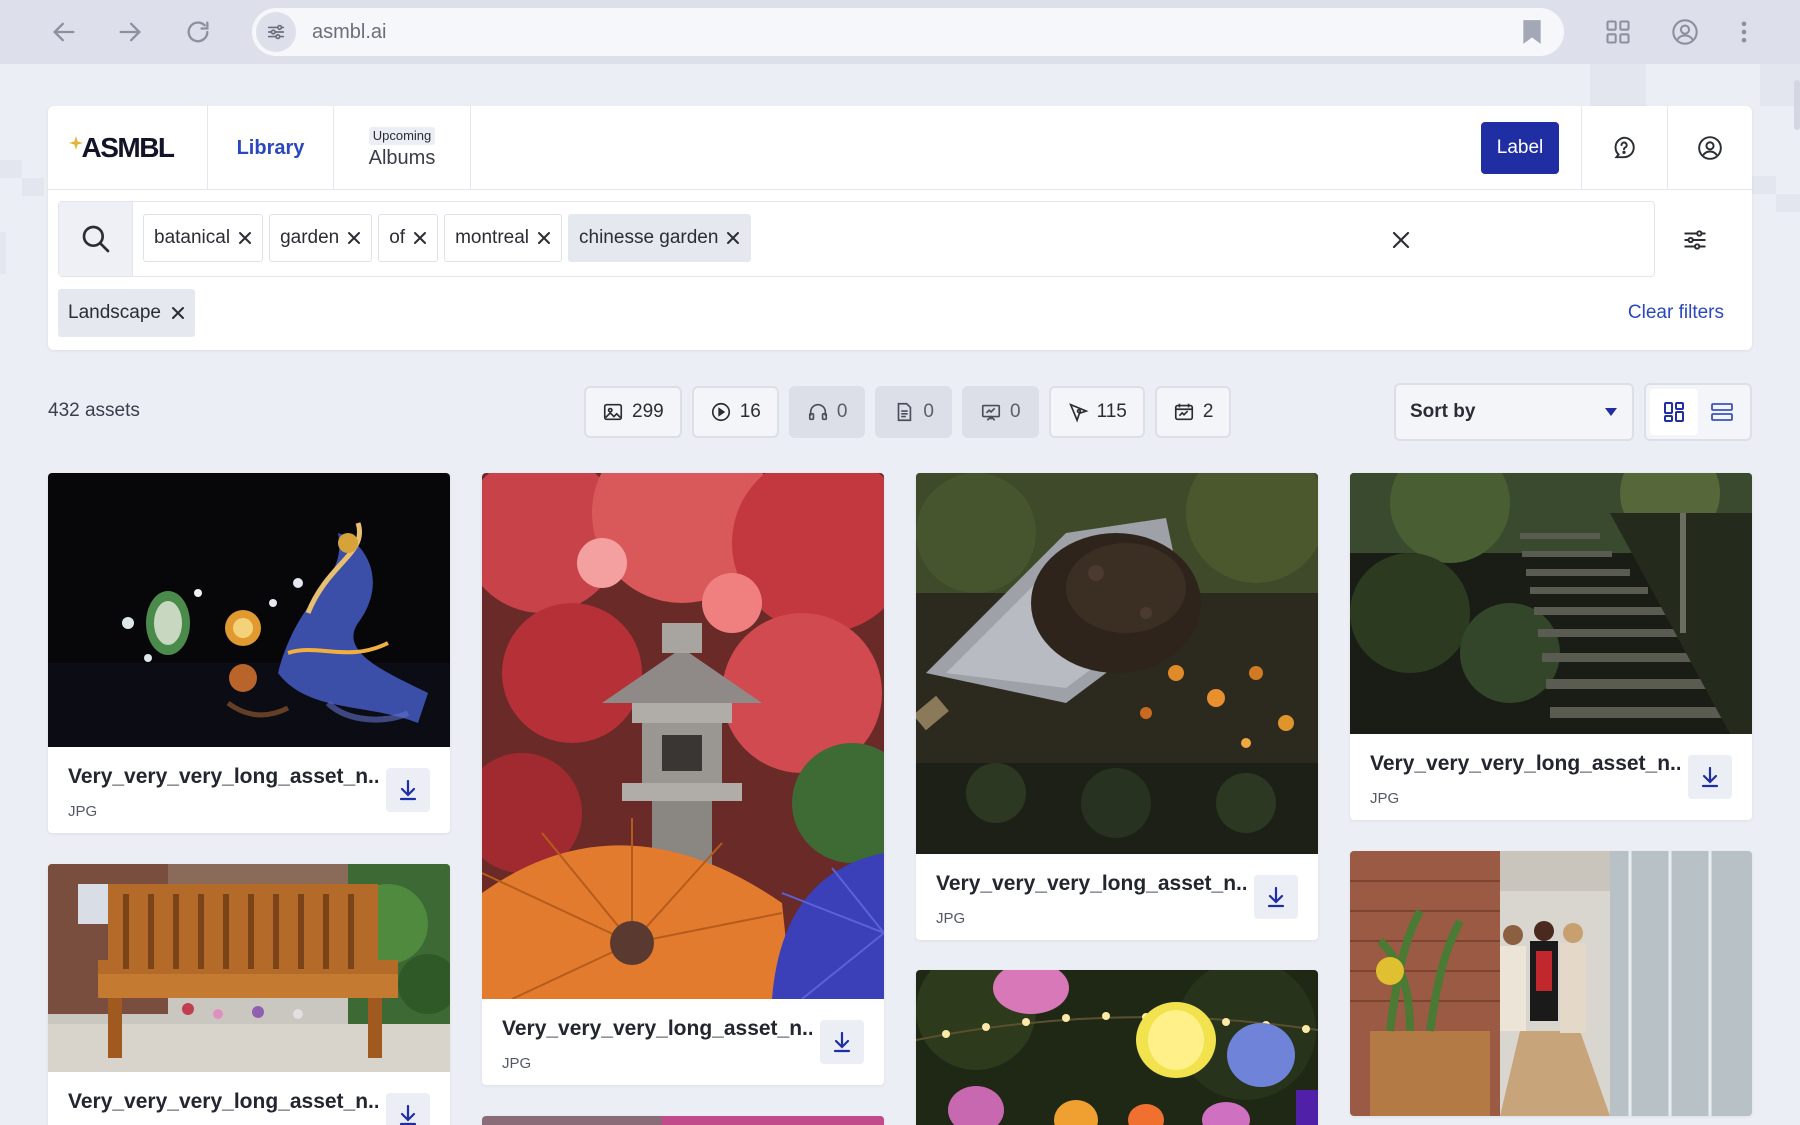 This screenshot has width=1800, height=1125. Describe the element at coordinates (1443, 411) in the screenshot. I see `sort-label: Sort by` at that location.